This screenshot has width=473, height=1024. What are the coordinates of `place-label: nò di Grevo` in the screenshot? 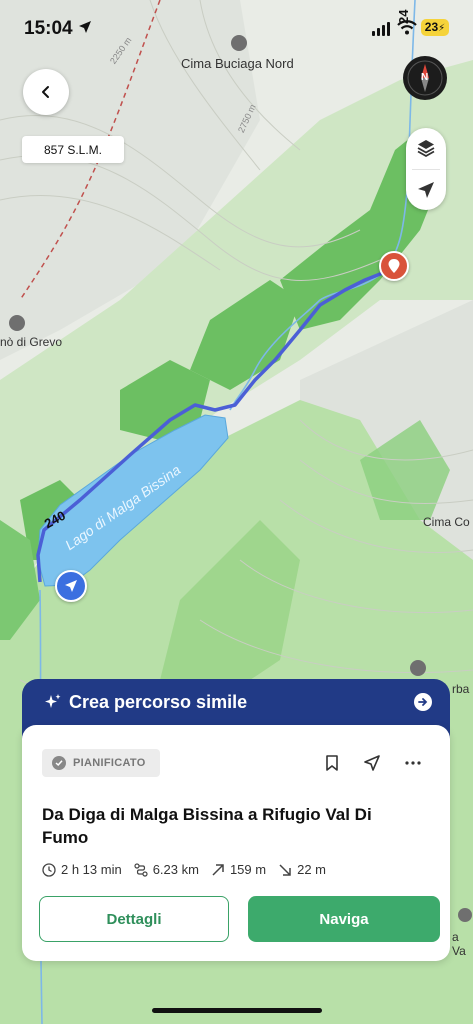 It's located at (31, 342).